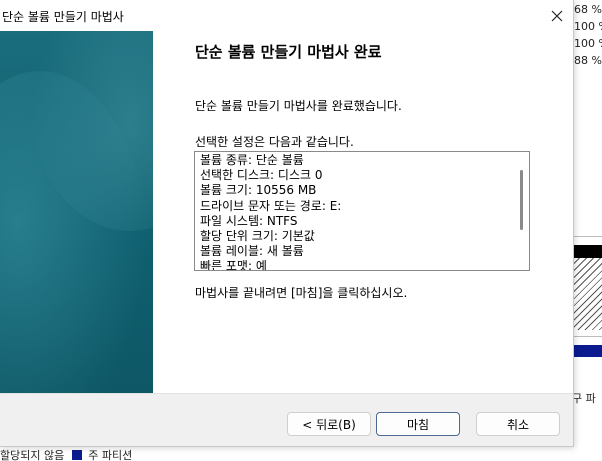 Image resolution: width=602 pixels, height=461 pixels. What do you see at coordinates (588, 43) in the screenshot?
I see `percent-free-3: 100 %` at bounding box center [588, 43].